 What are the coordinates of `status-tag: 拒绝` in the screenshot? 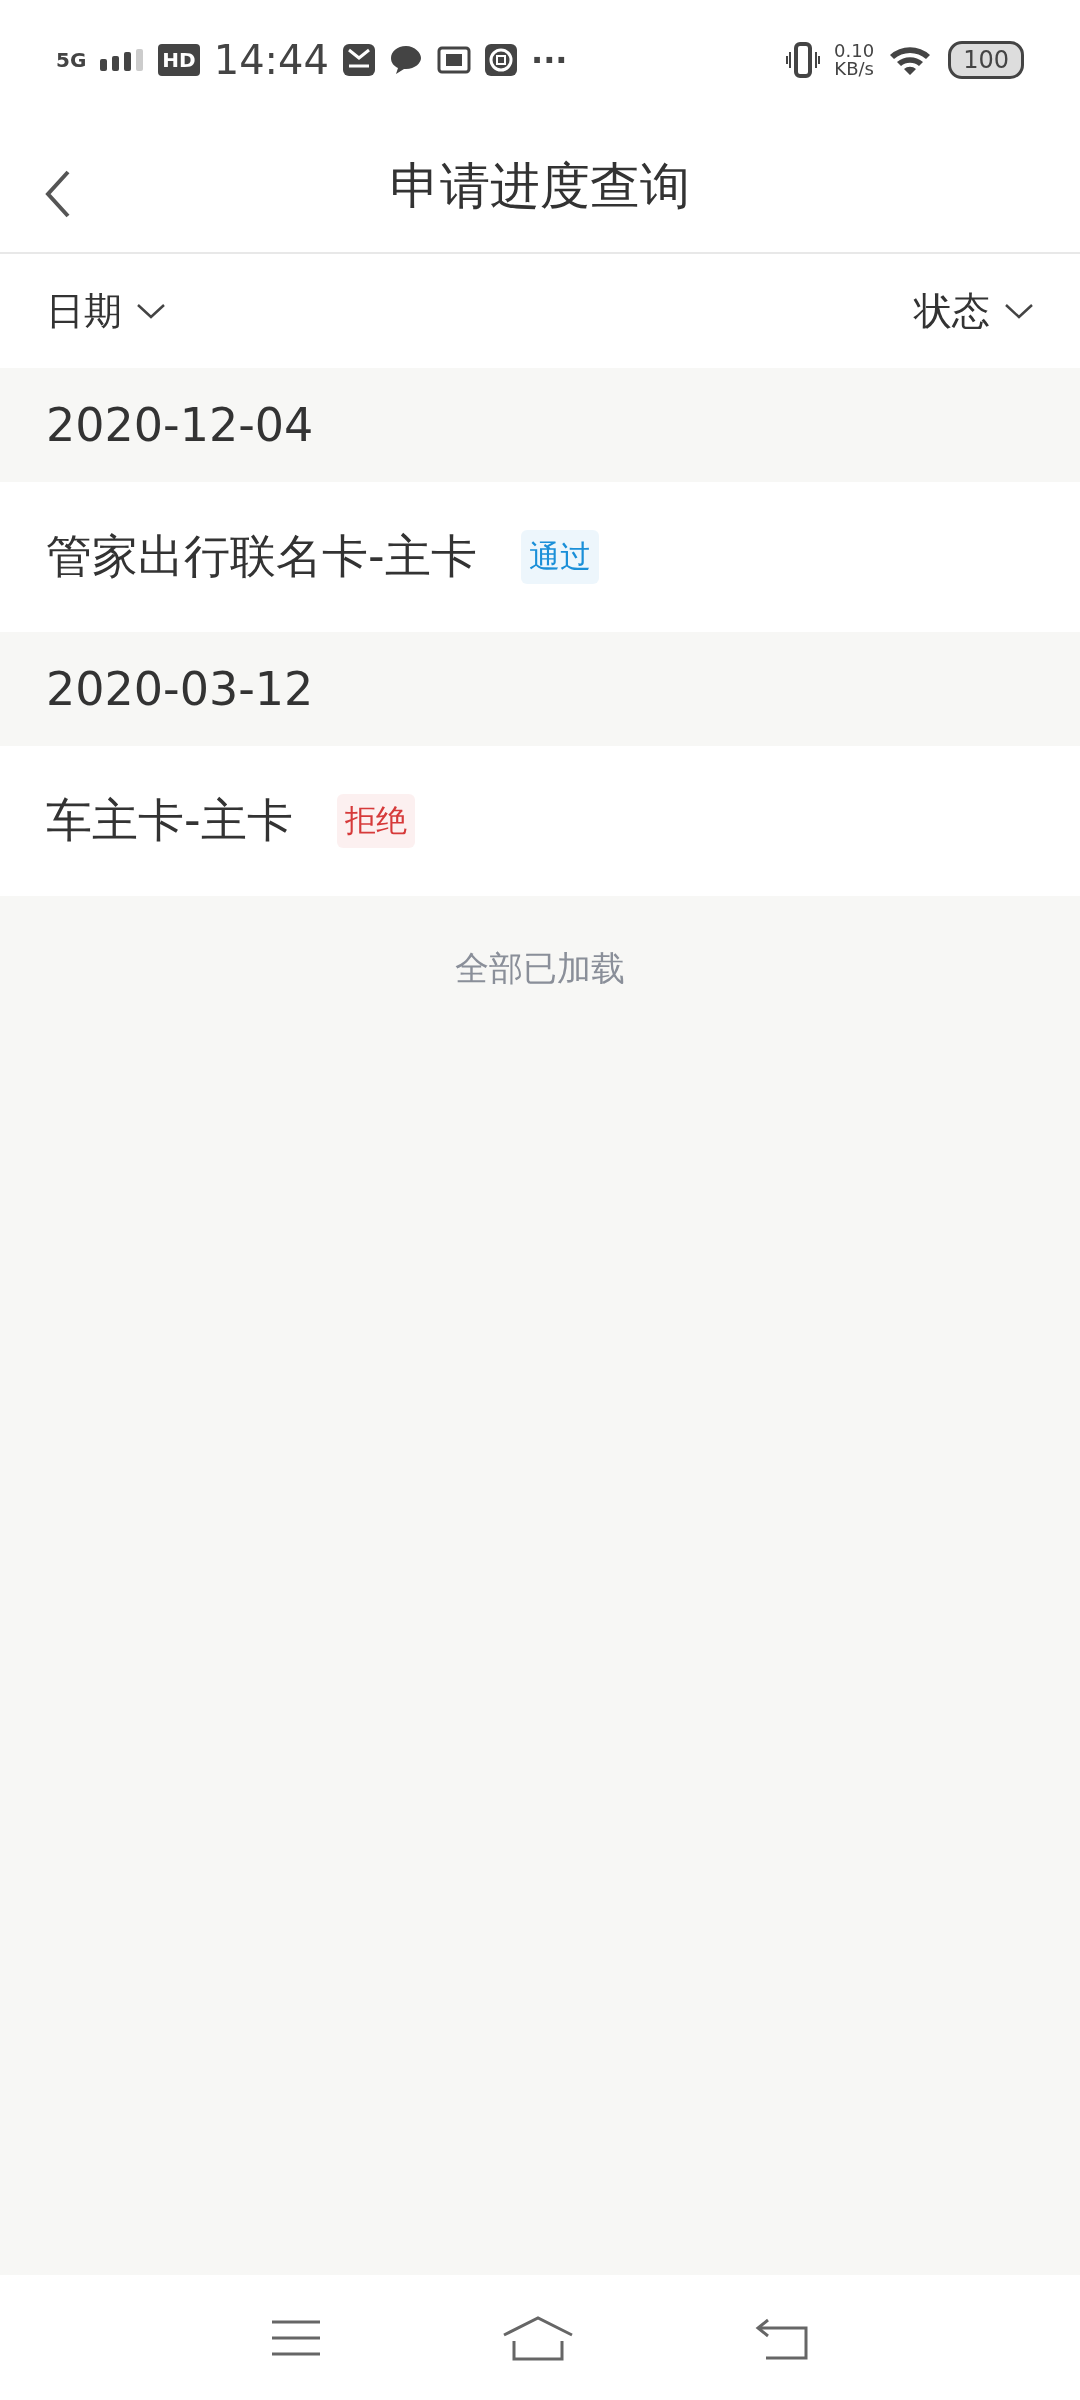 It's located at (375, 821).